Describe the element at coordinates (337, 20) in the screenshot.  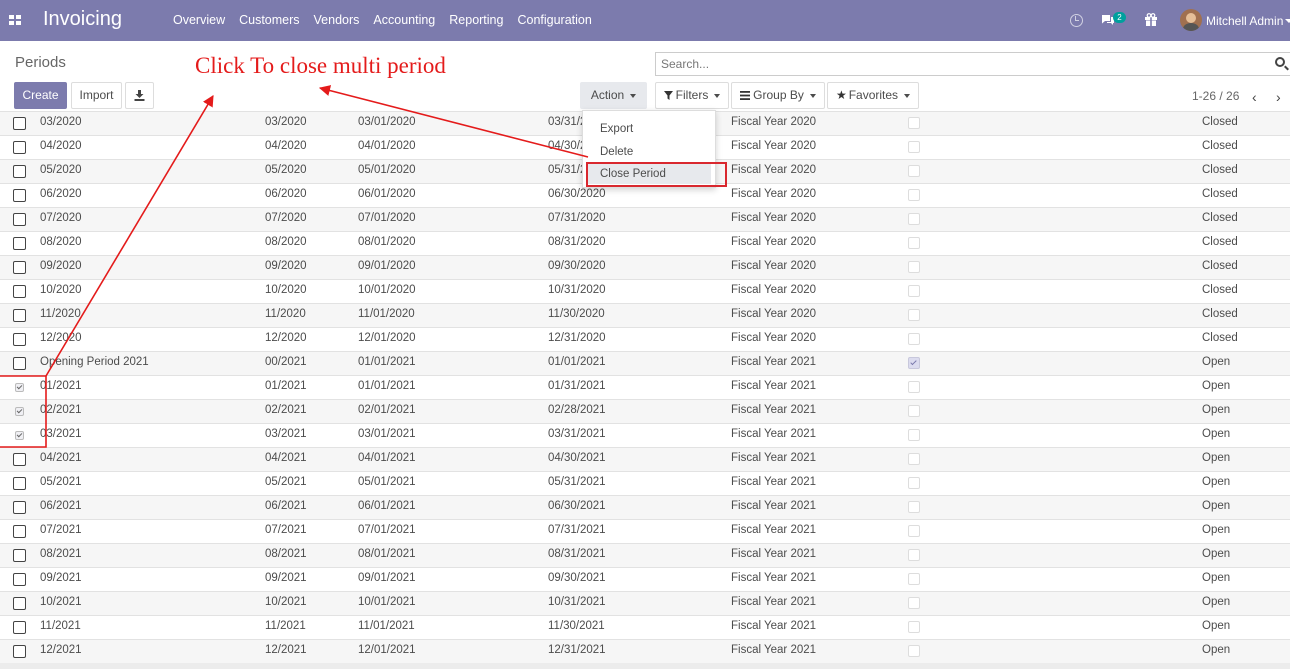
I see `menu-vendors: Vendors` at that location.